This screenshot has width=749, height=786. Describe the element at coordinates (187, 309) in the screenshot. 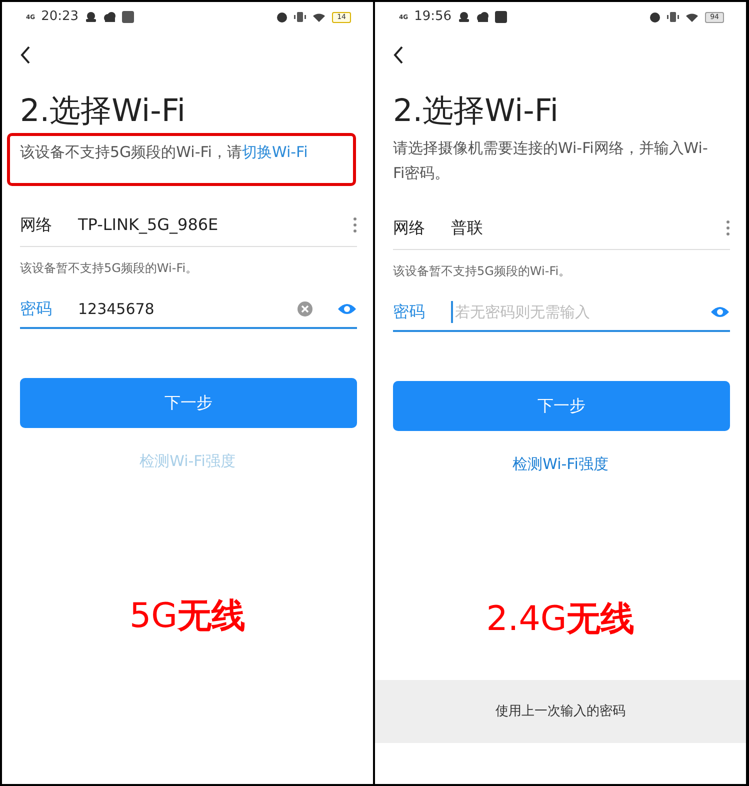

I see `password-field: 12345678` at that location.